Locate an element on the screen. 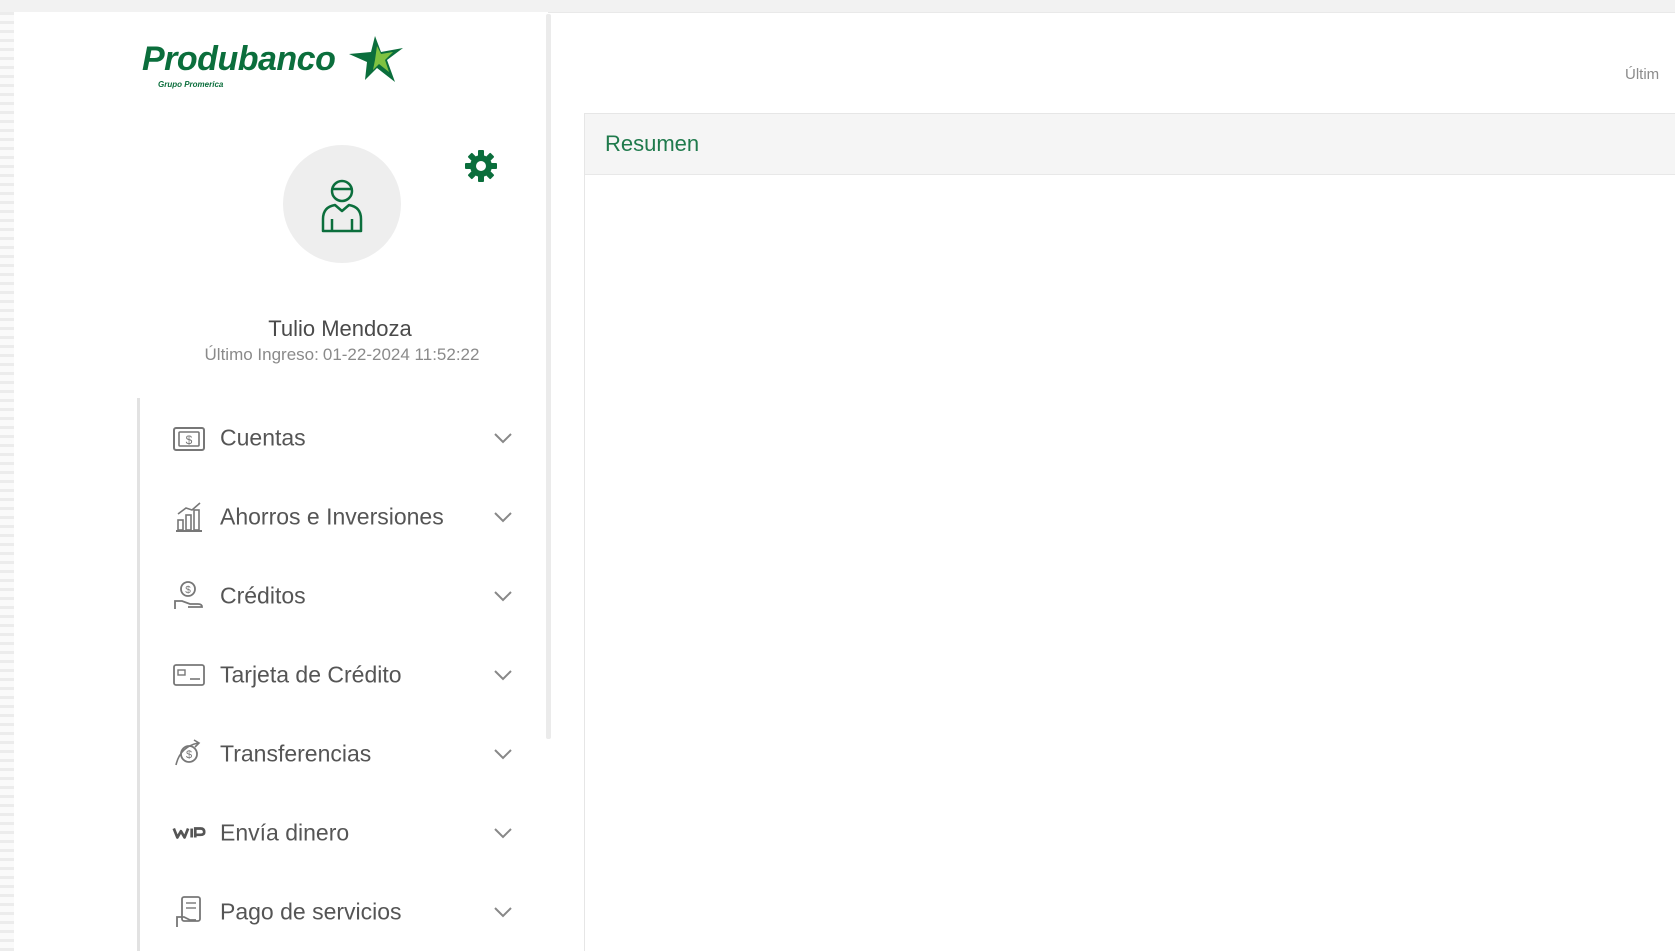 This screenshot has width=1675, height=951. user-avatar is located at coordinates (342, 204).